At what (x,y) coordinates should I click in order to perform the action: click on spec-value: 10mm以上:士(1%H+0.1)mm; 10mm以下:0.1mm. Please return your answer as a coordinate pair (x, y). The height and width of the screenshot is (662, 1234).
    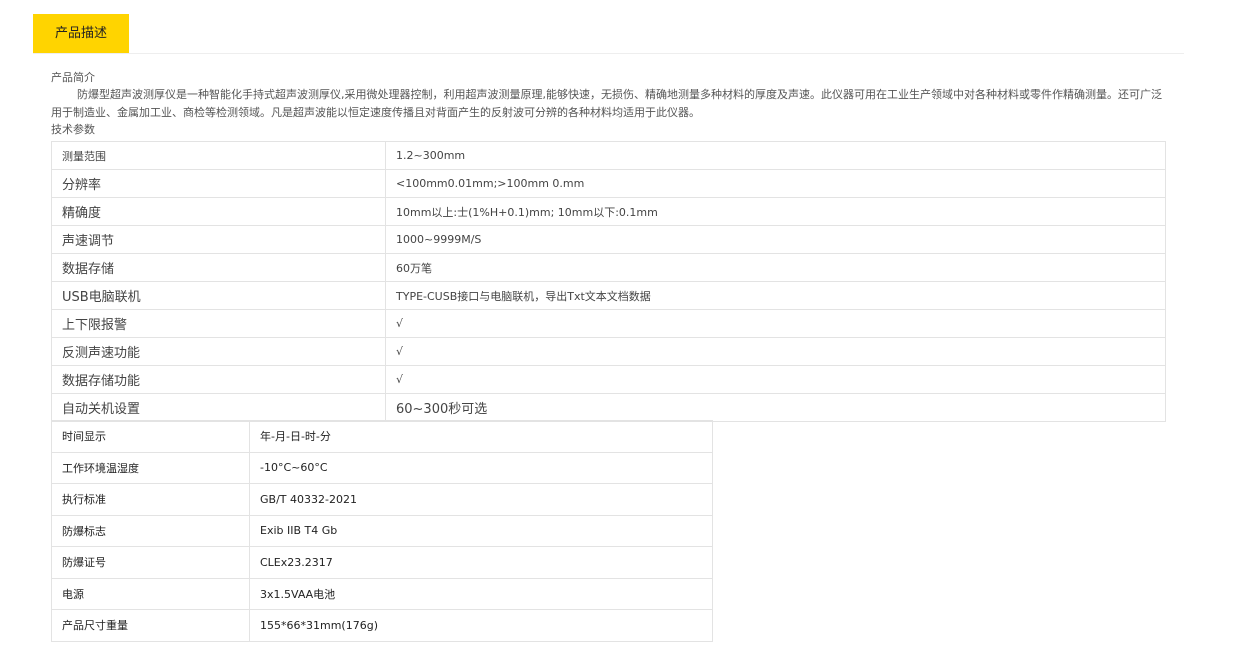
    Looking at the image, I should click on (775, 211).